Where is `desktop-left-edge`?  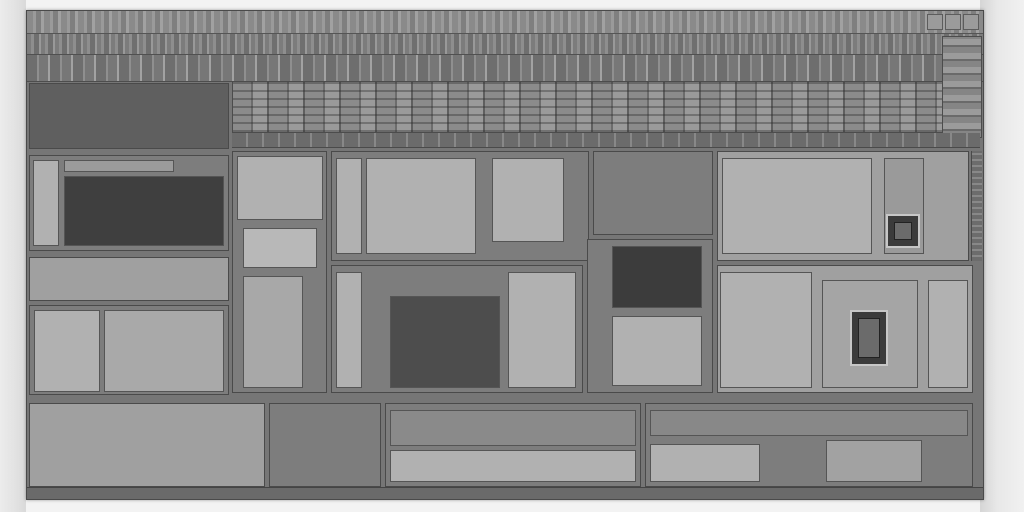
desktop-left-edge is located at coordinates (13, 256).